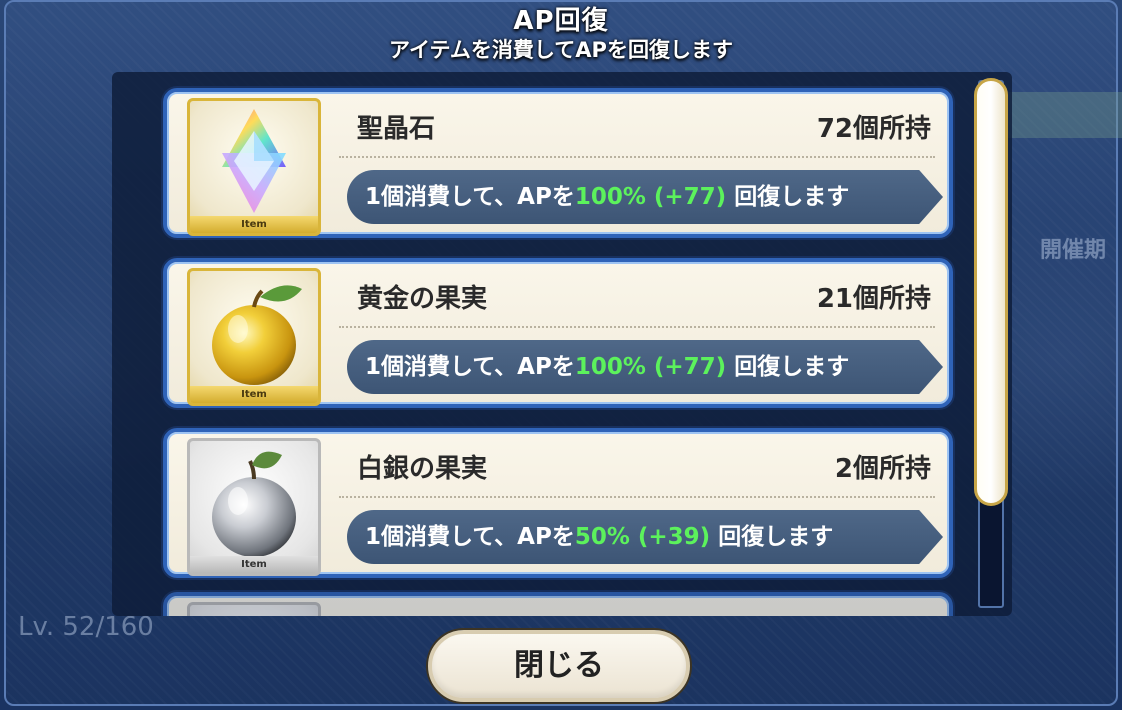 The height and width of the screenshot is (710, 1122). I want to click on item-name: 白銀の果実, so click(422, 469).